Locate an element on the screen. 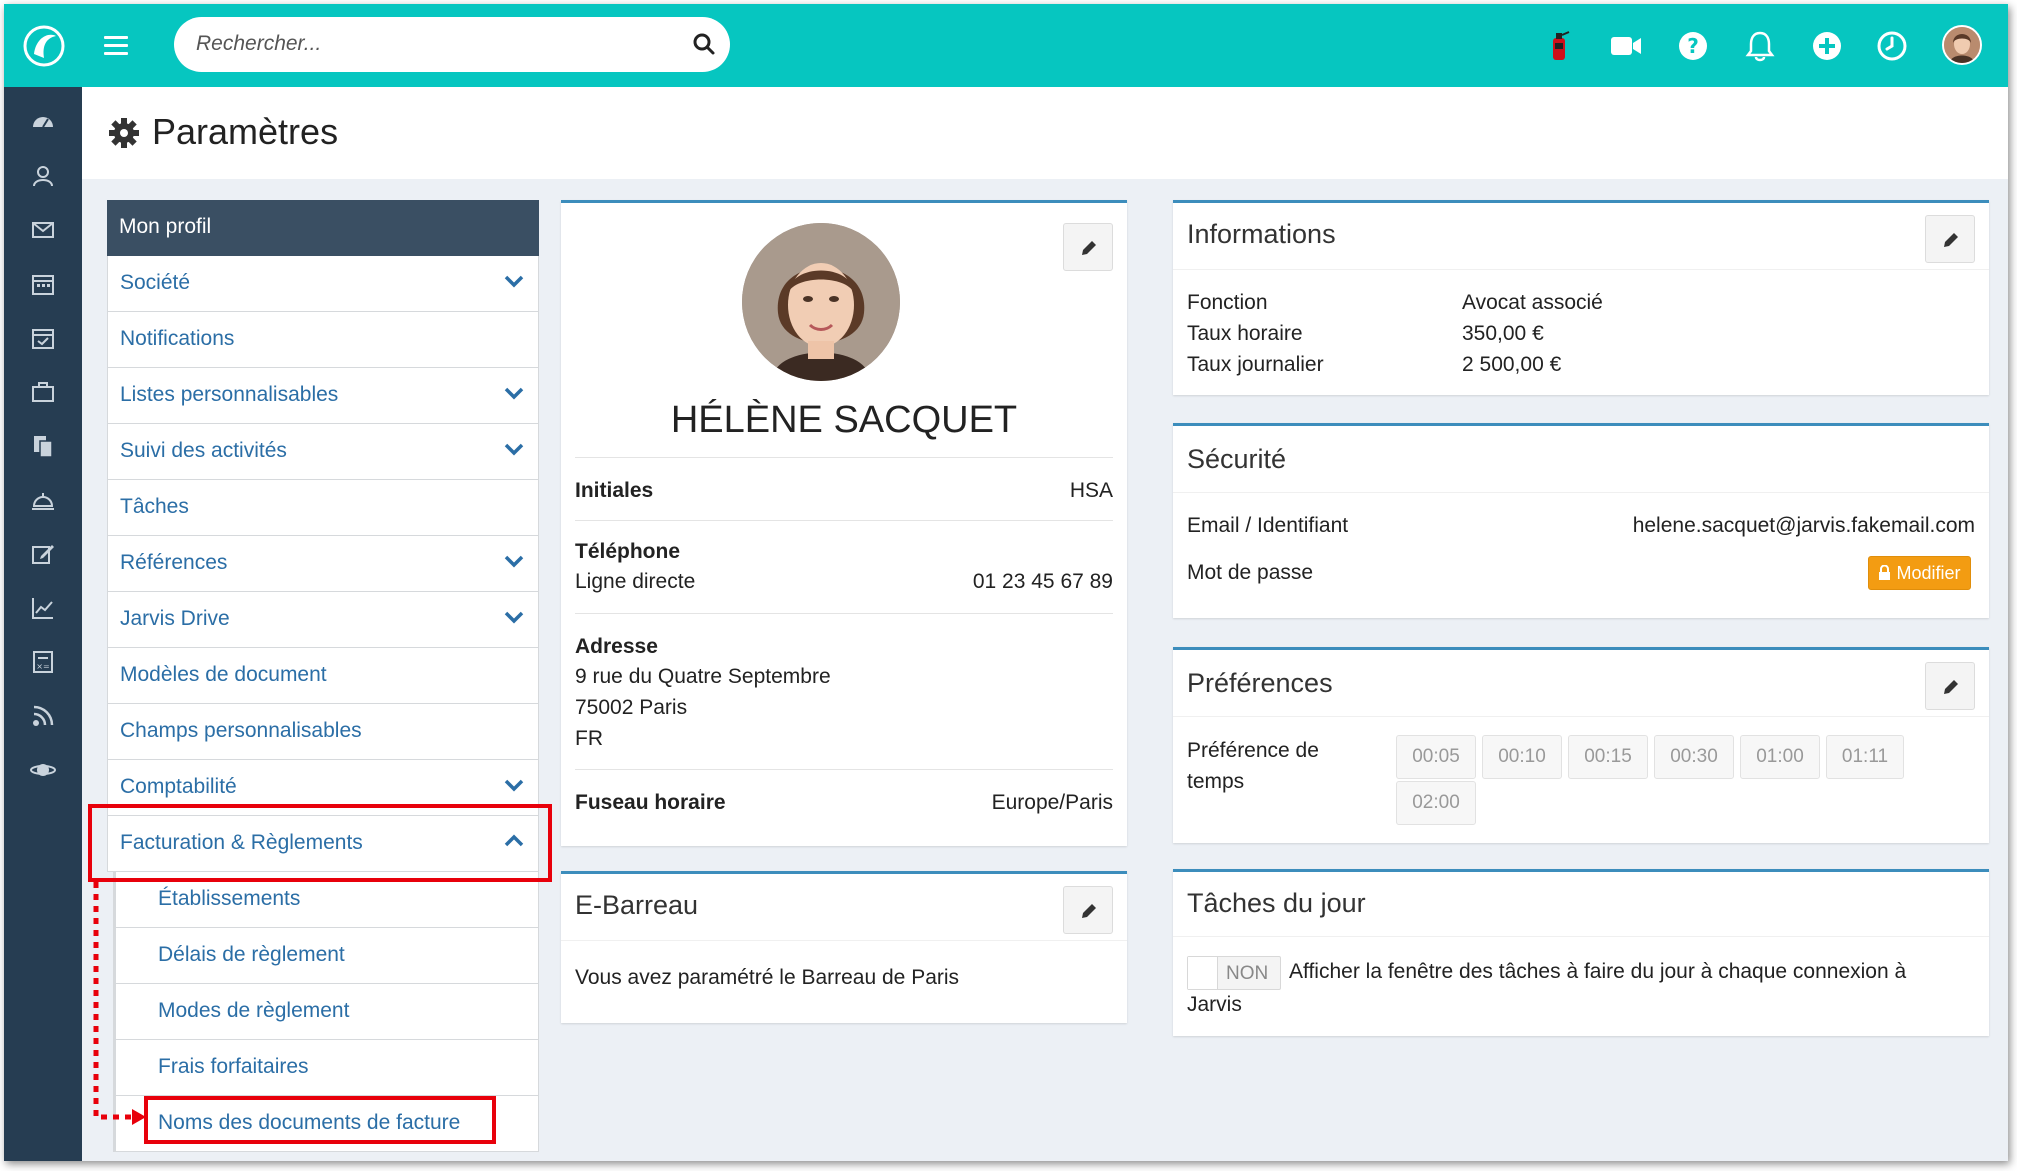  menu-item-suivi: Suivi des activités is located at coordinates (323, 452).